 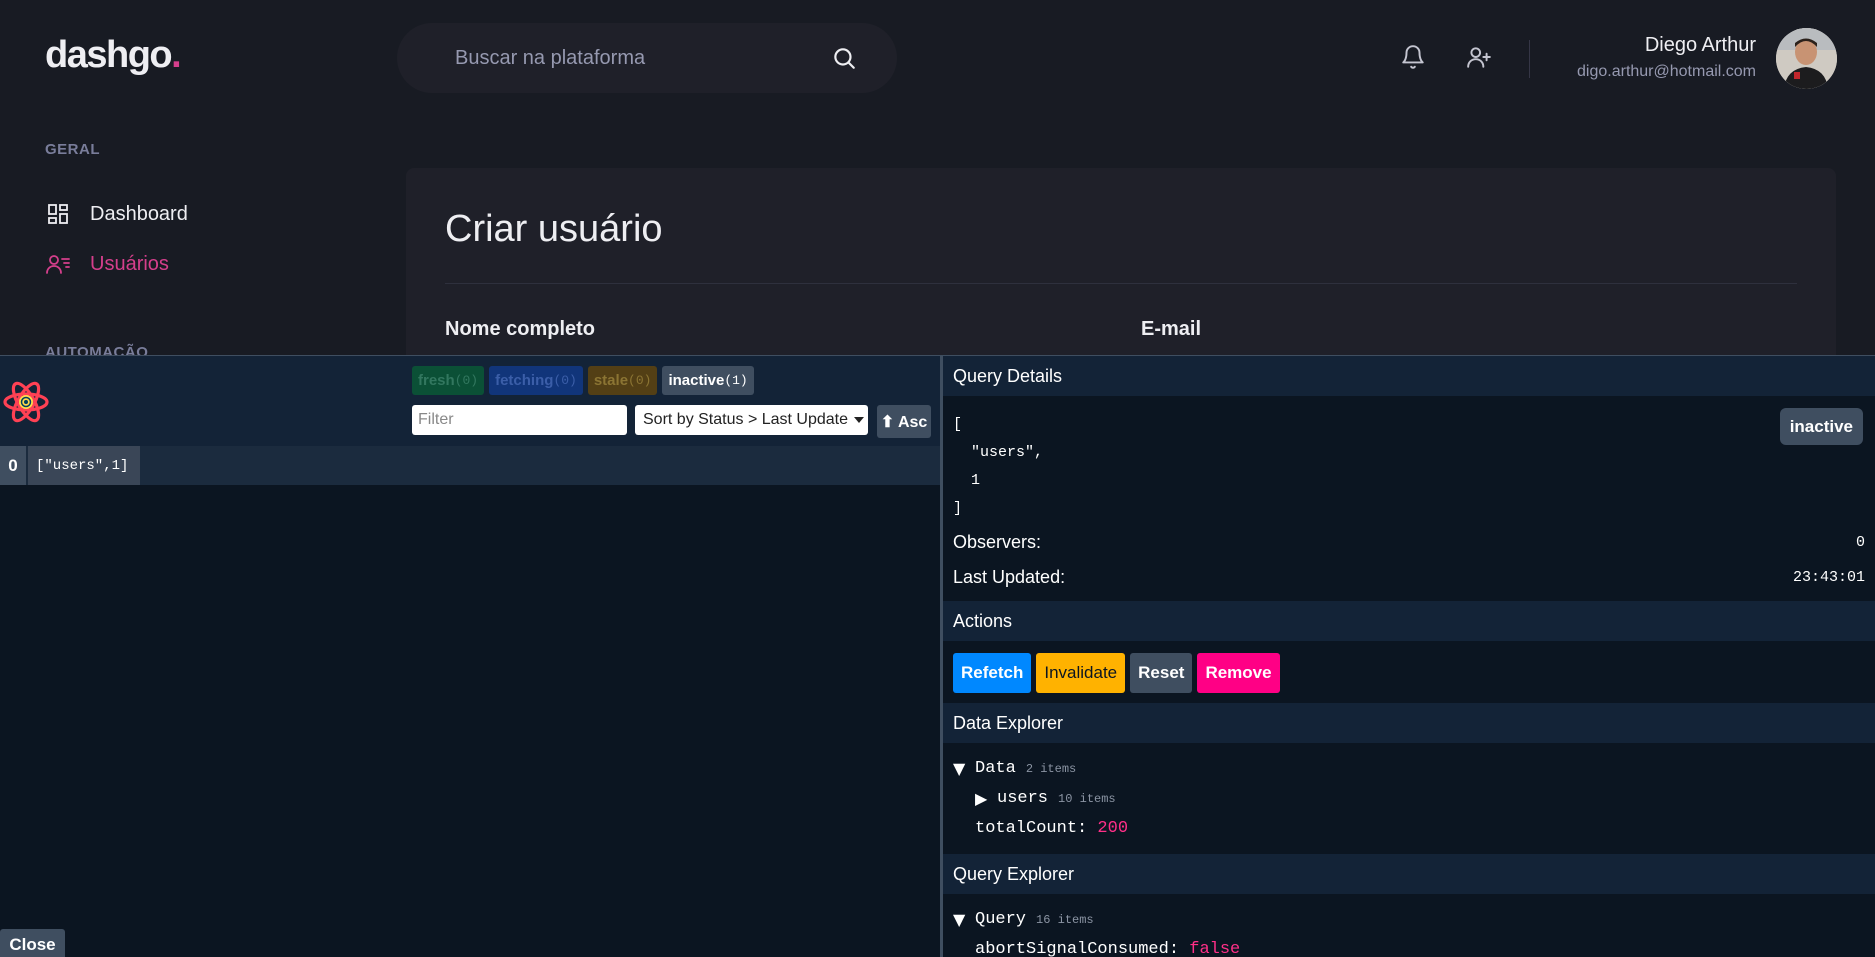 I want to click on inactive-badge: inactive (1), so click(x=708, y=380).